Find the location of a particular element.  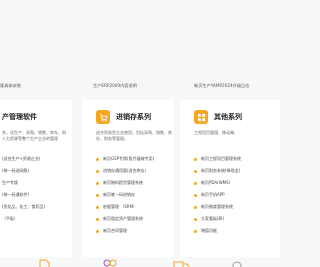

feature-label: 新页唯一码进销存 is located at coordinates (119, 194).